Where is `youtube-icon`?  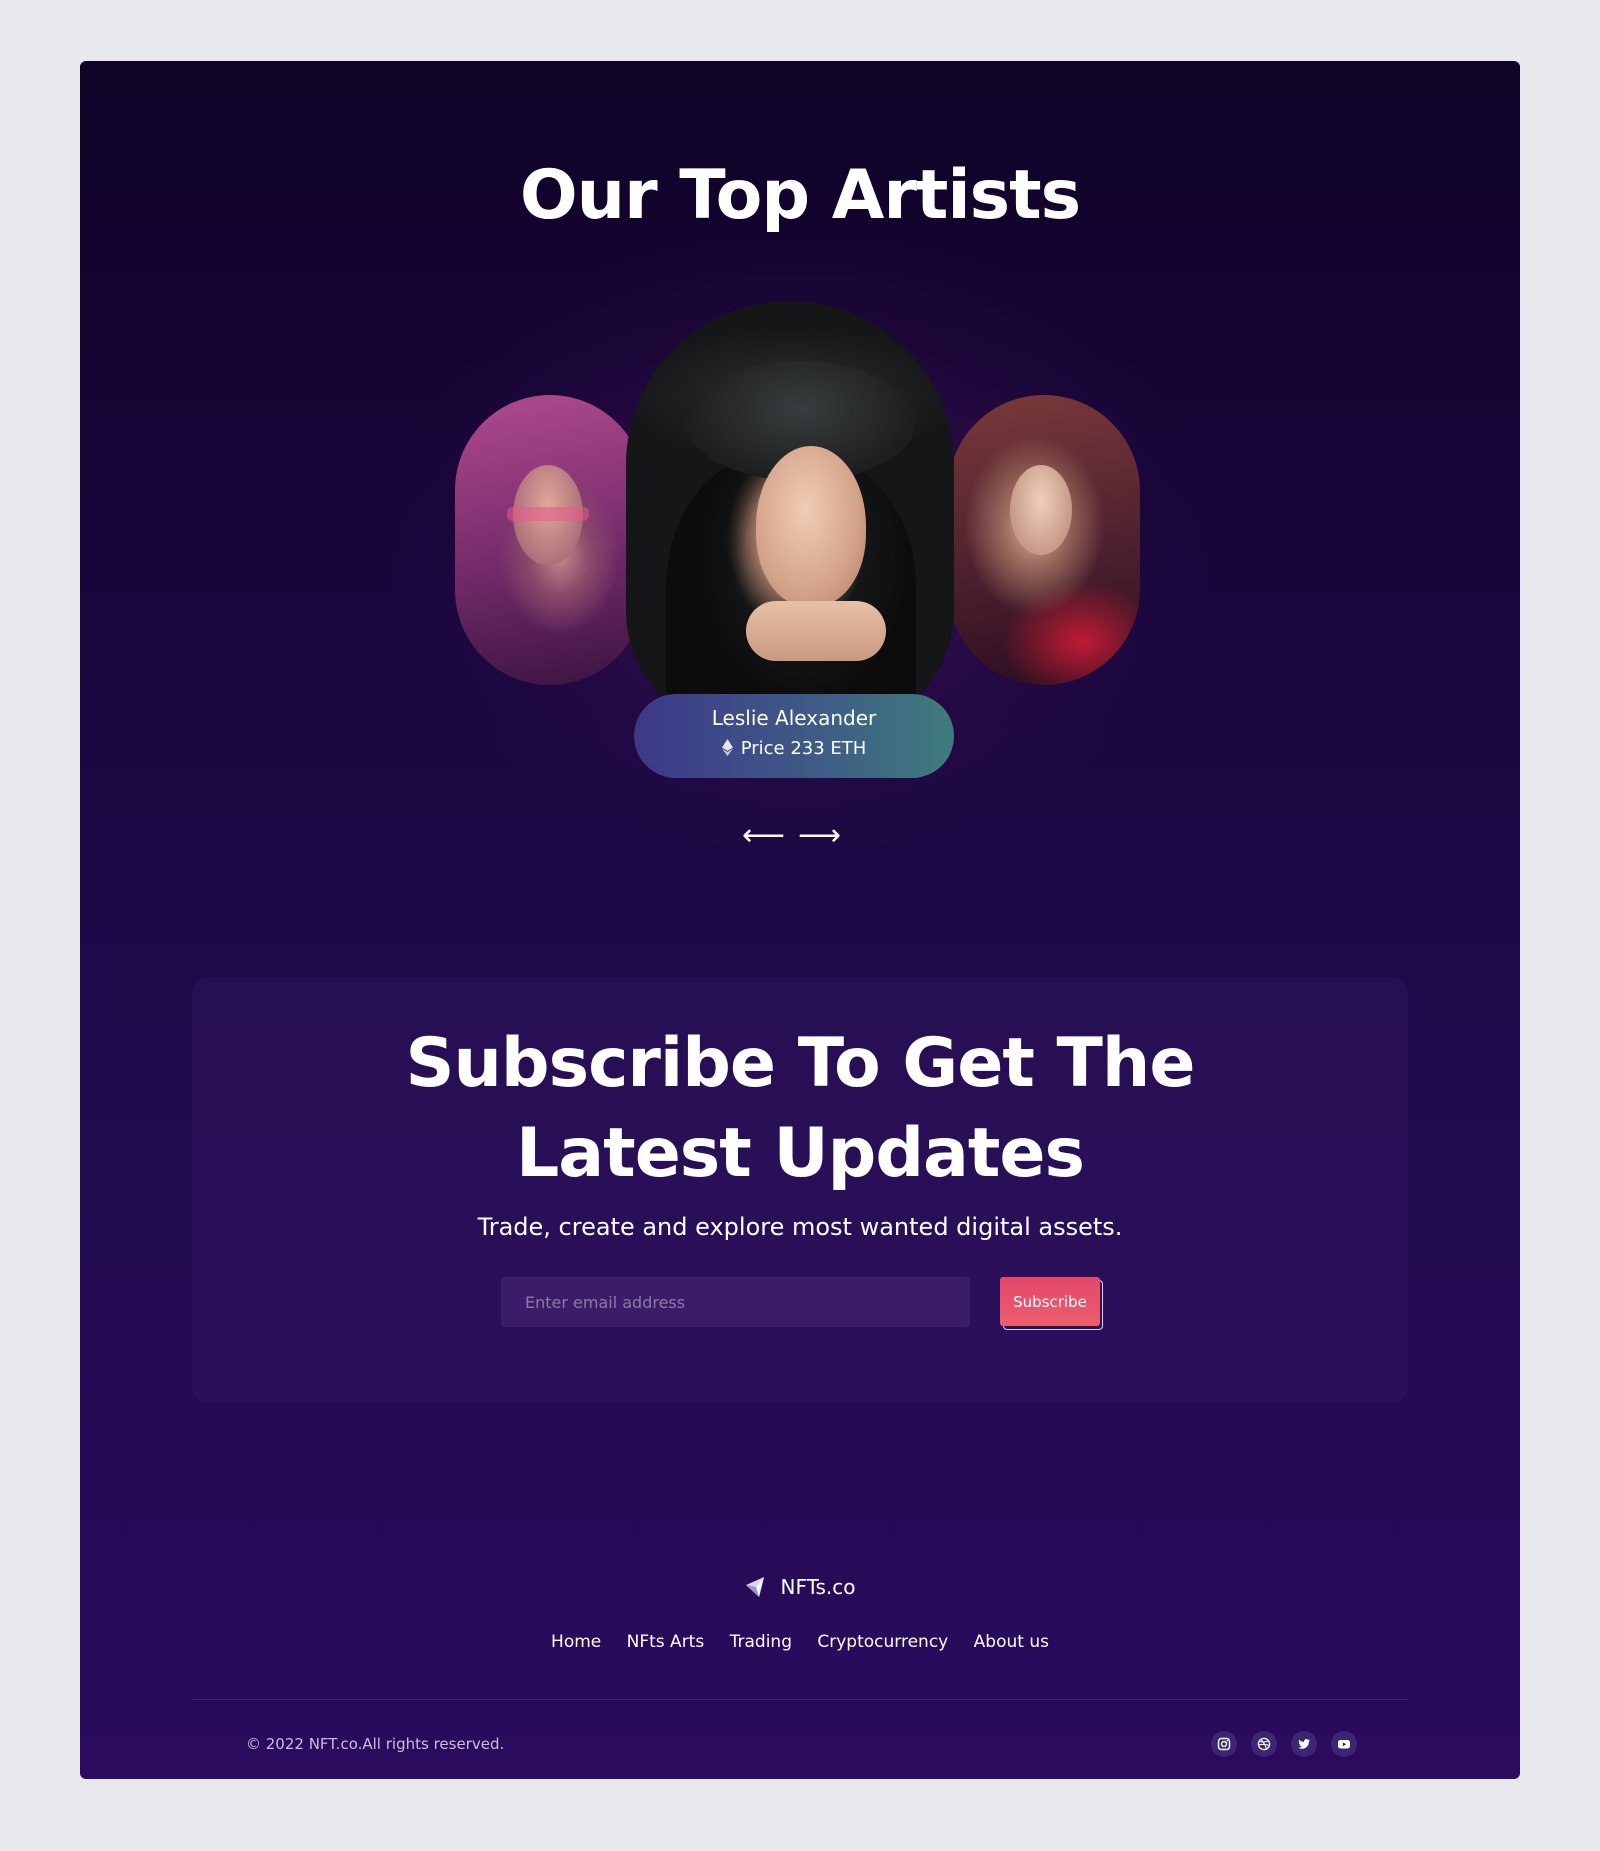
youtube-icon is located at coordinates (1344, 1744).